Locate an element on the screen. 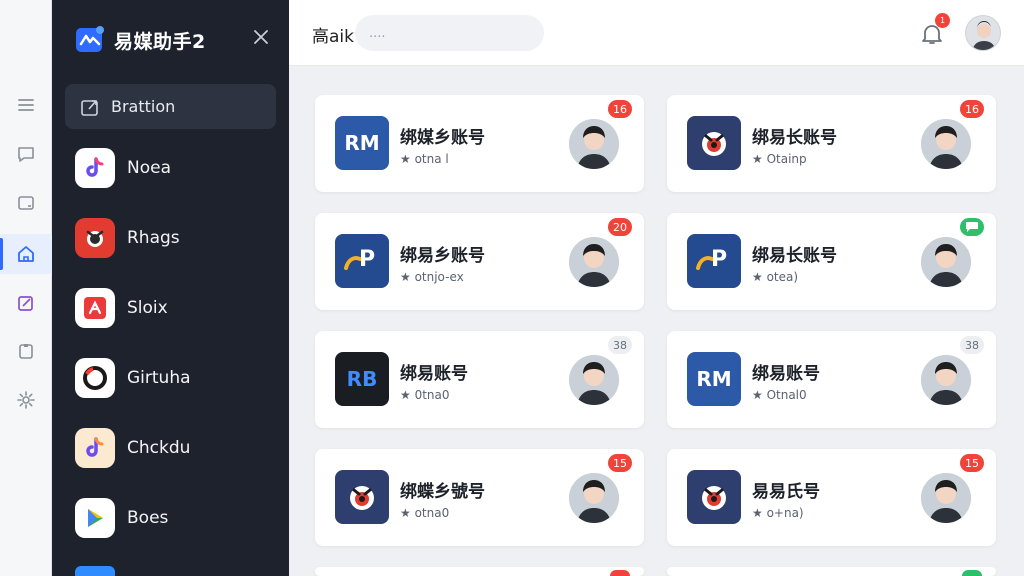 The image size is (1024, 576). home-icon is located at coordinates (26, 254).